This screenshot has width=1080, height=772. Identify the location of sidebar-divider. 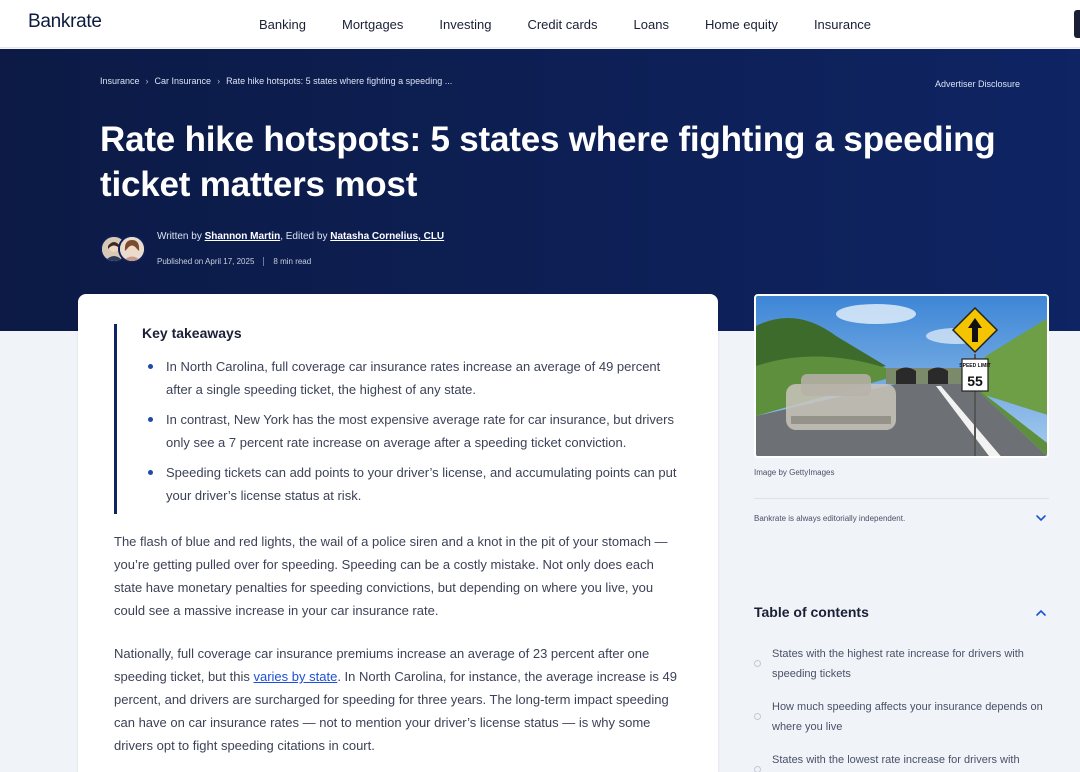
(901, 498).